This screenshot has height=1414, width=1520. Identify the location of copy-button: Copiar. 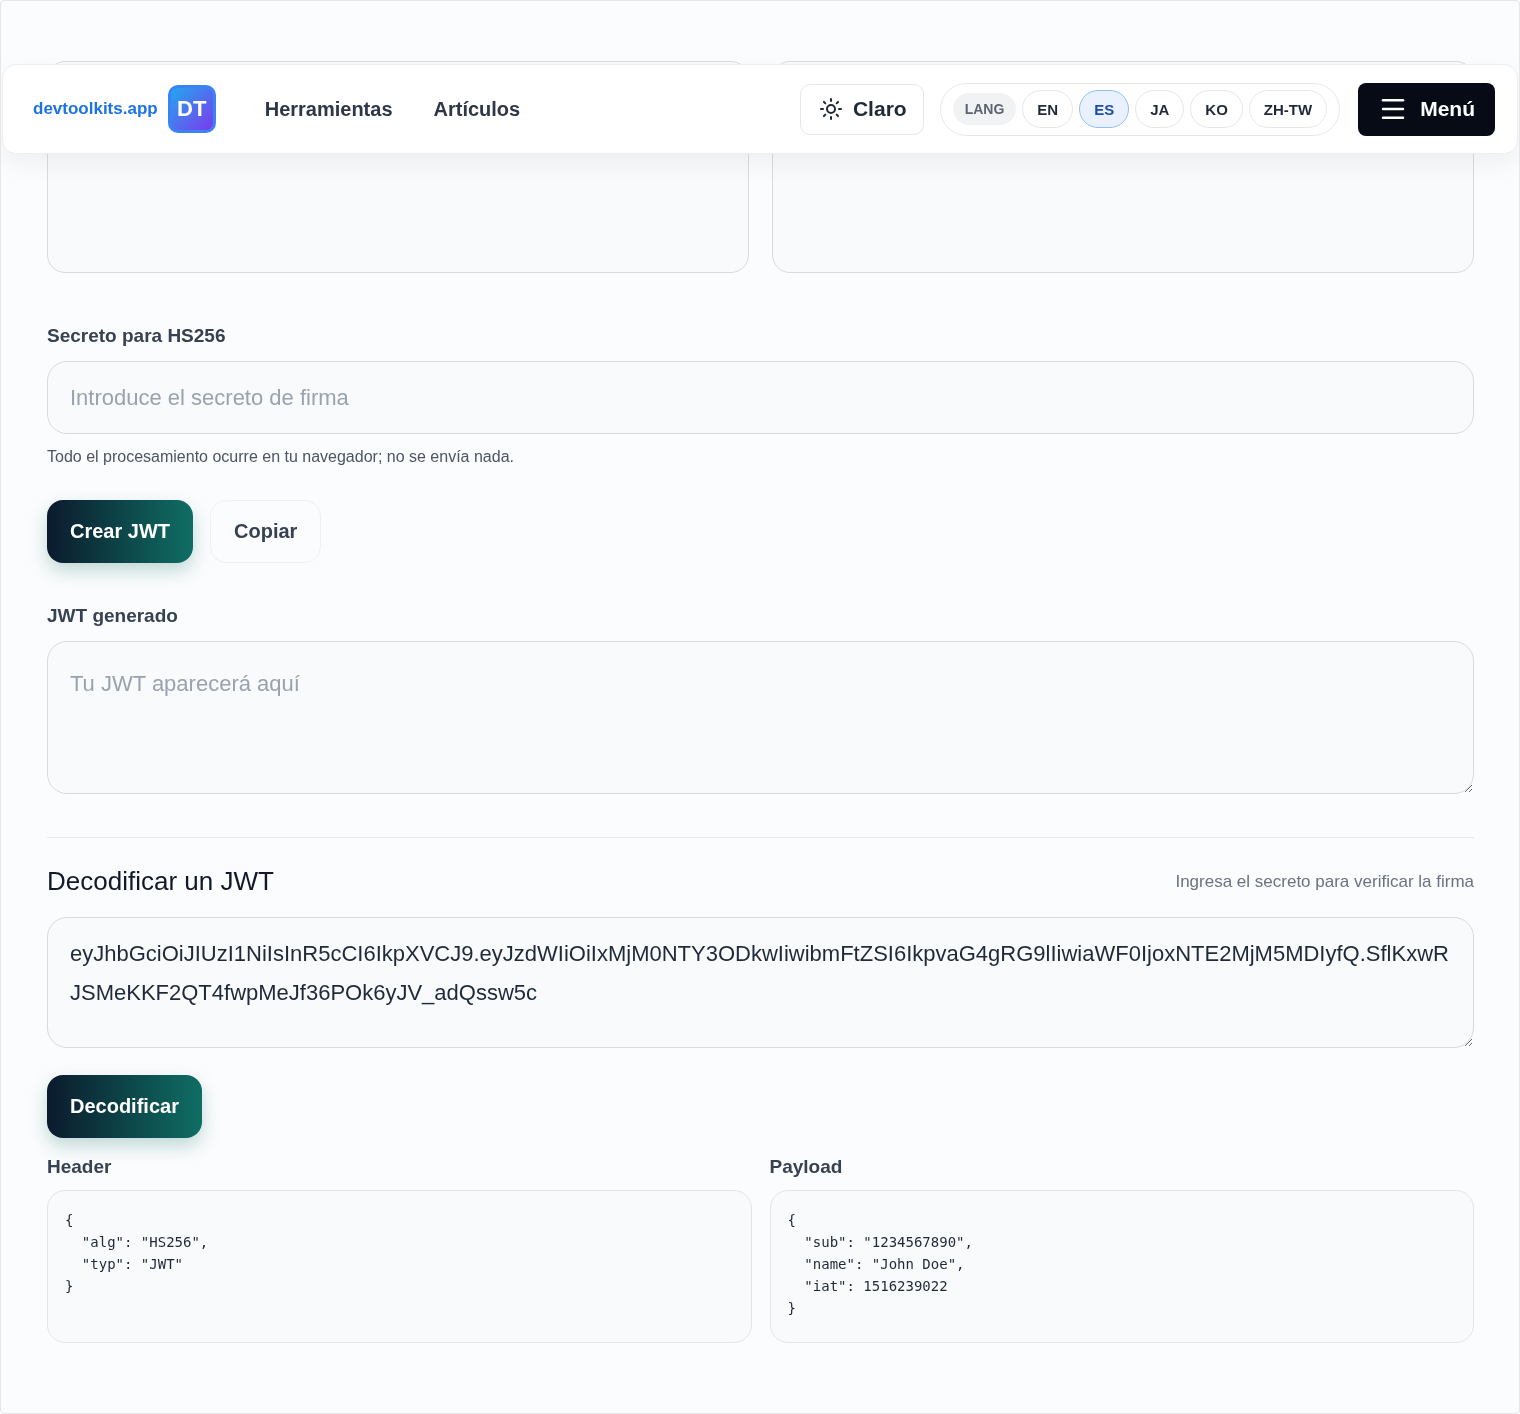
(266, 531).